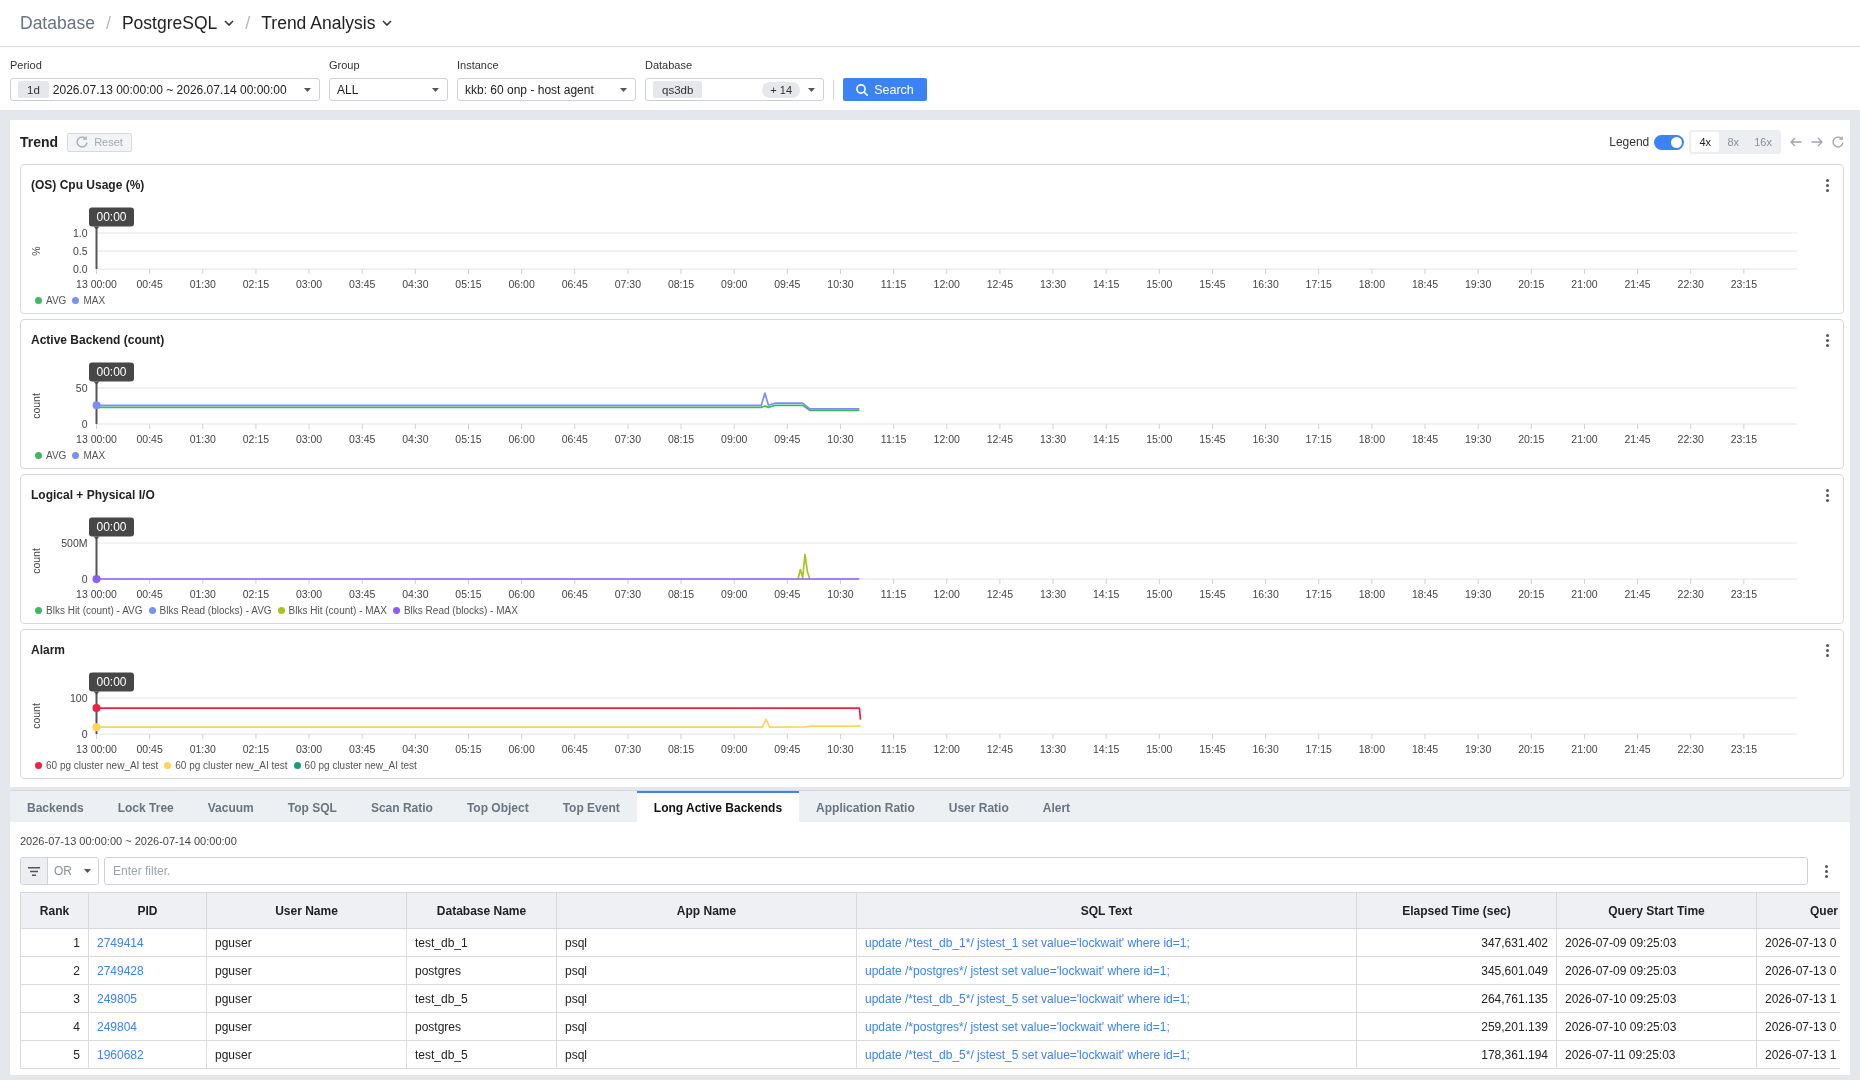 This screenshot has width=1860, height=1080. What do you see at coordinates (1531, 749) in the screenshot?
I see `x-tick-label: 20:15` at bounding box center [1531, 749].